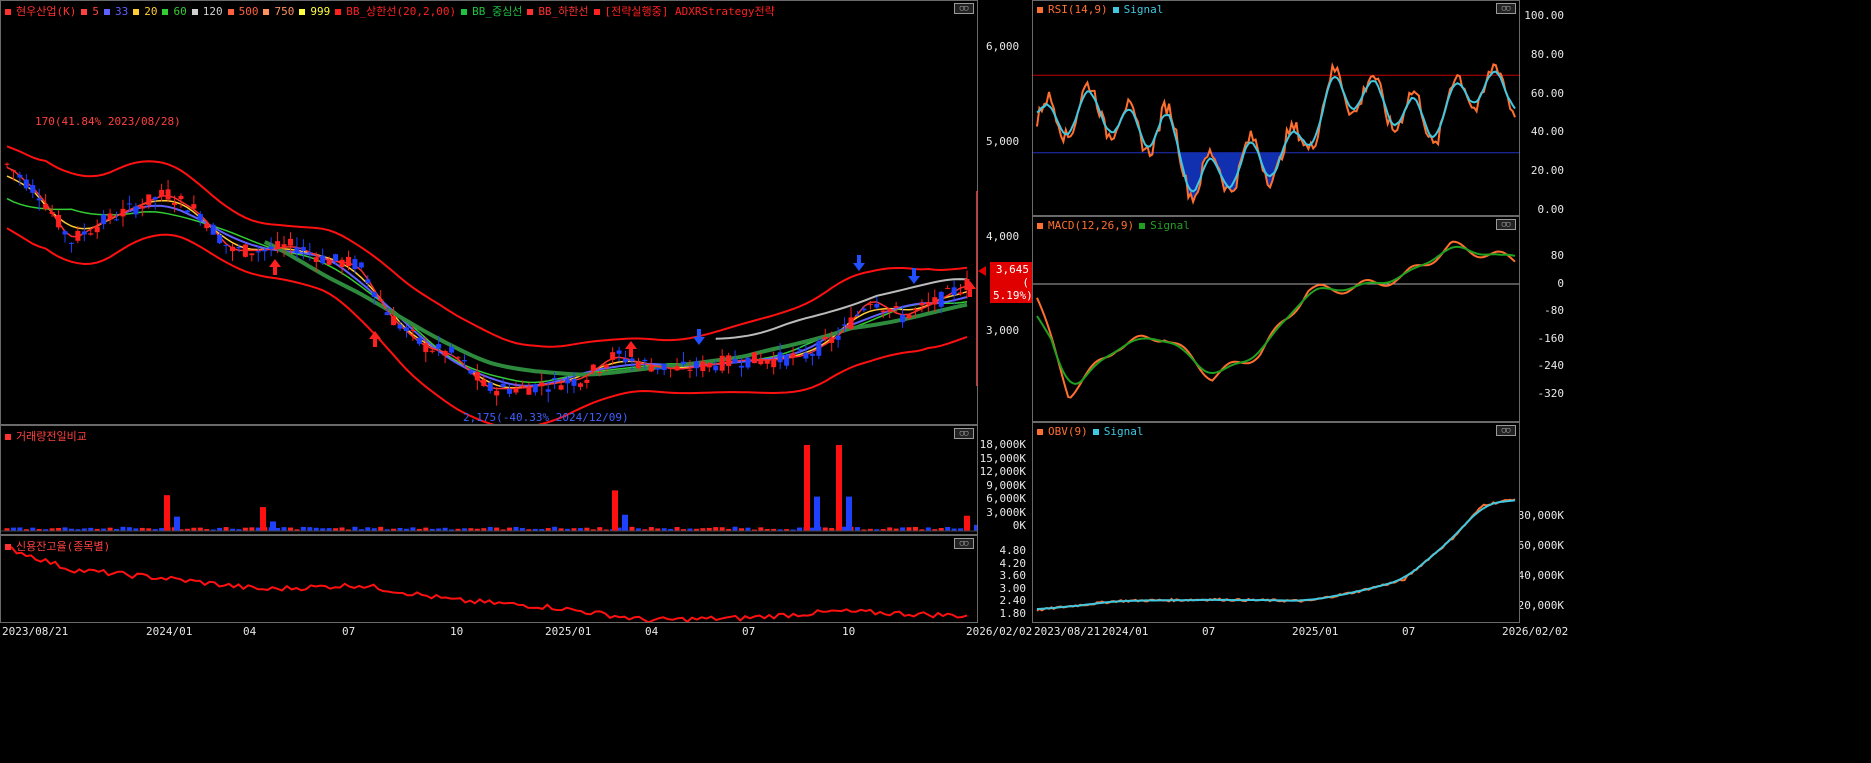 This screenshot has width=1871, height=763. I want to click on macd-pane: MACD(12,26,9) Signal ▢▢, so click(1276, 319).